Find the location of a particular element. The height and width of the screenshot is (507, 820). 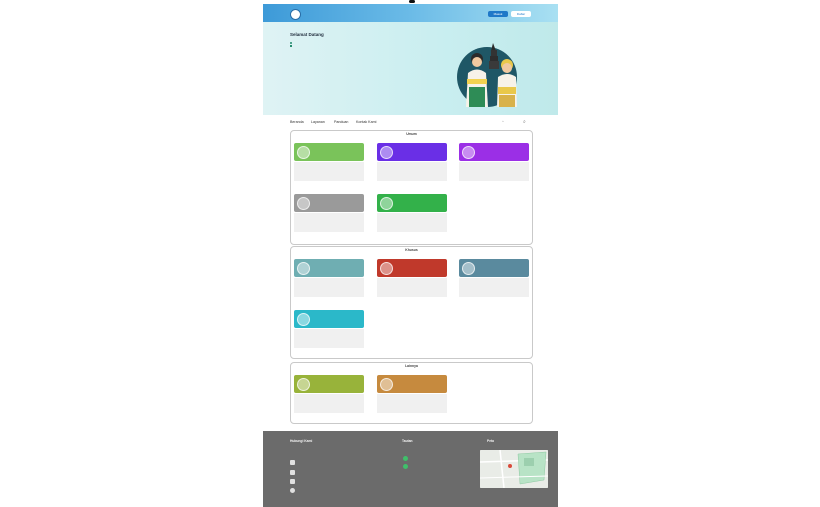

top-marker is located at coordinates (412, 1).